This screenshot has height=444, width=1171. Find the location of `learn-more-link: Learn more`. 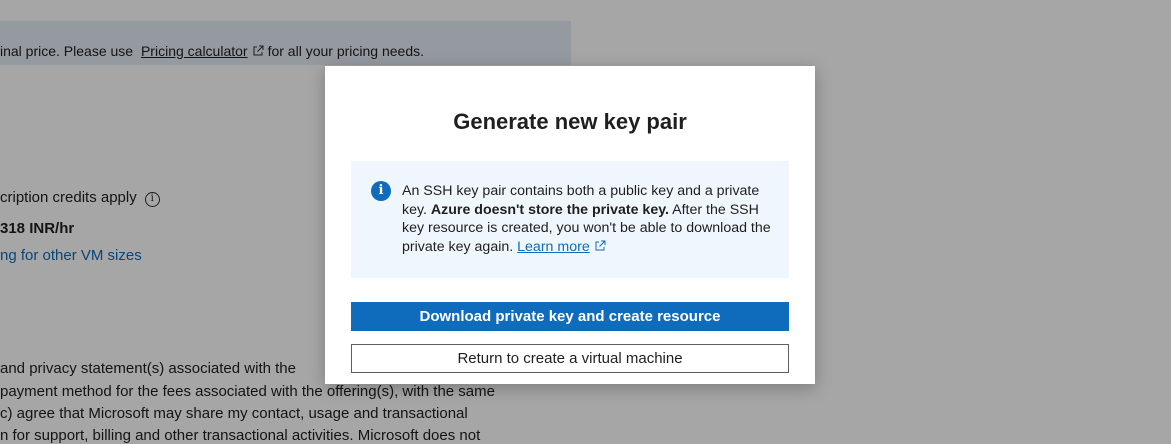

learn-more-link: Learn more is located at coordinates (553, 247).